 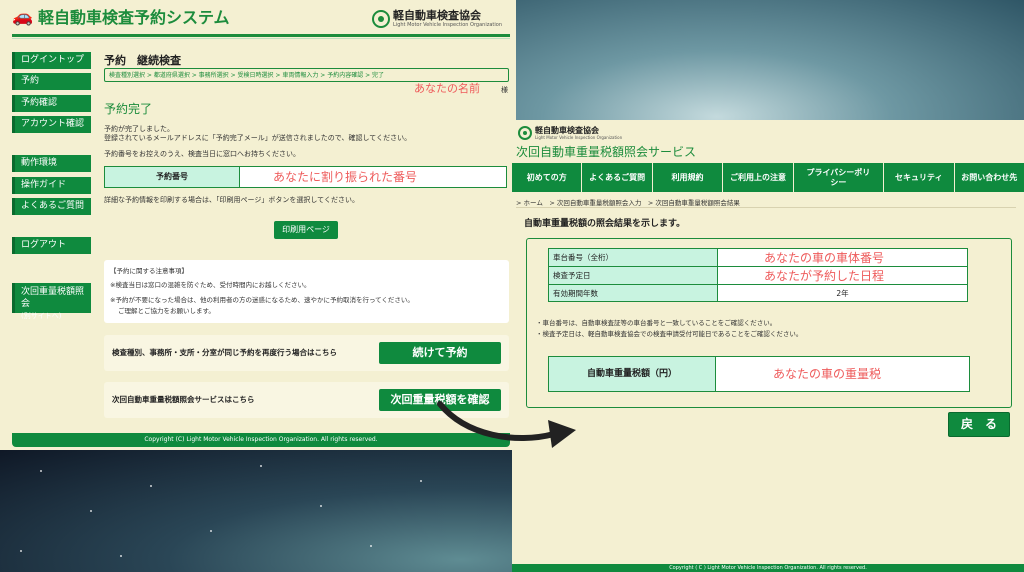 What do you see at coordinates (605, 224) in the screenshot?
I see `tax-result-heading: 自動車重量税額の照会結果を示します。` at bounding box center [605, 224].